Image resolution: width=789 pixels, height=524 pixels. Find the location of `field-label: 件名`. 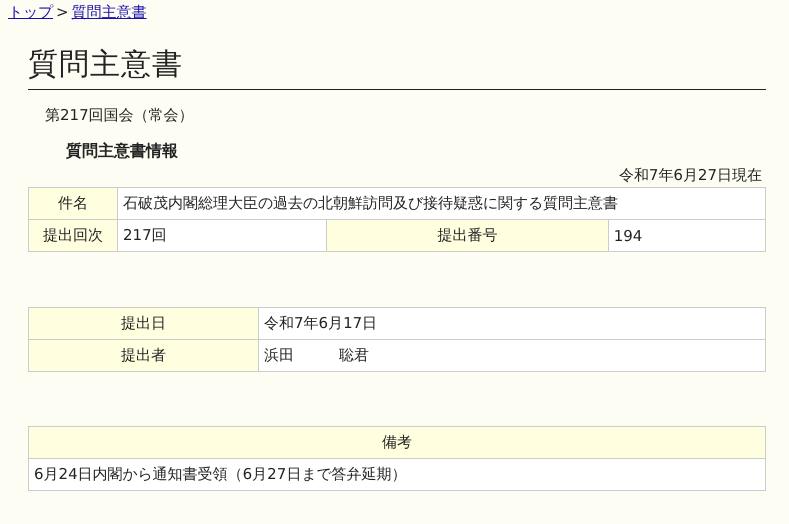

field-label: 件名 is located at coordinates (73, 204).